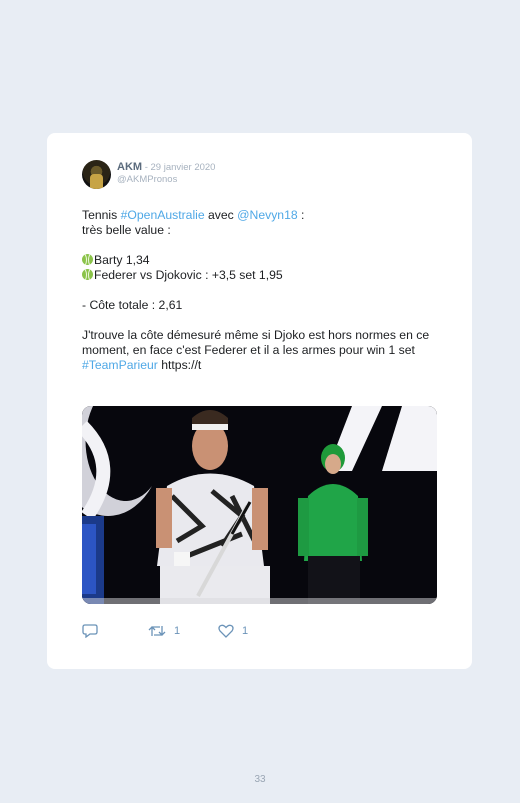  Describe the element at coordinates (101, 215) in the screenshot. I see `text-tennis: Tennis` at that location.